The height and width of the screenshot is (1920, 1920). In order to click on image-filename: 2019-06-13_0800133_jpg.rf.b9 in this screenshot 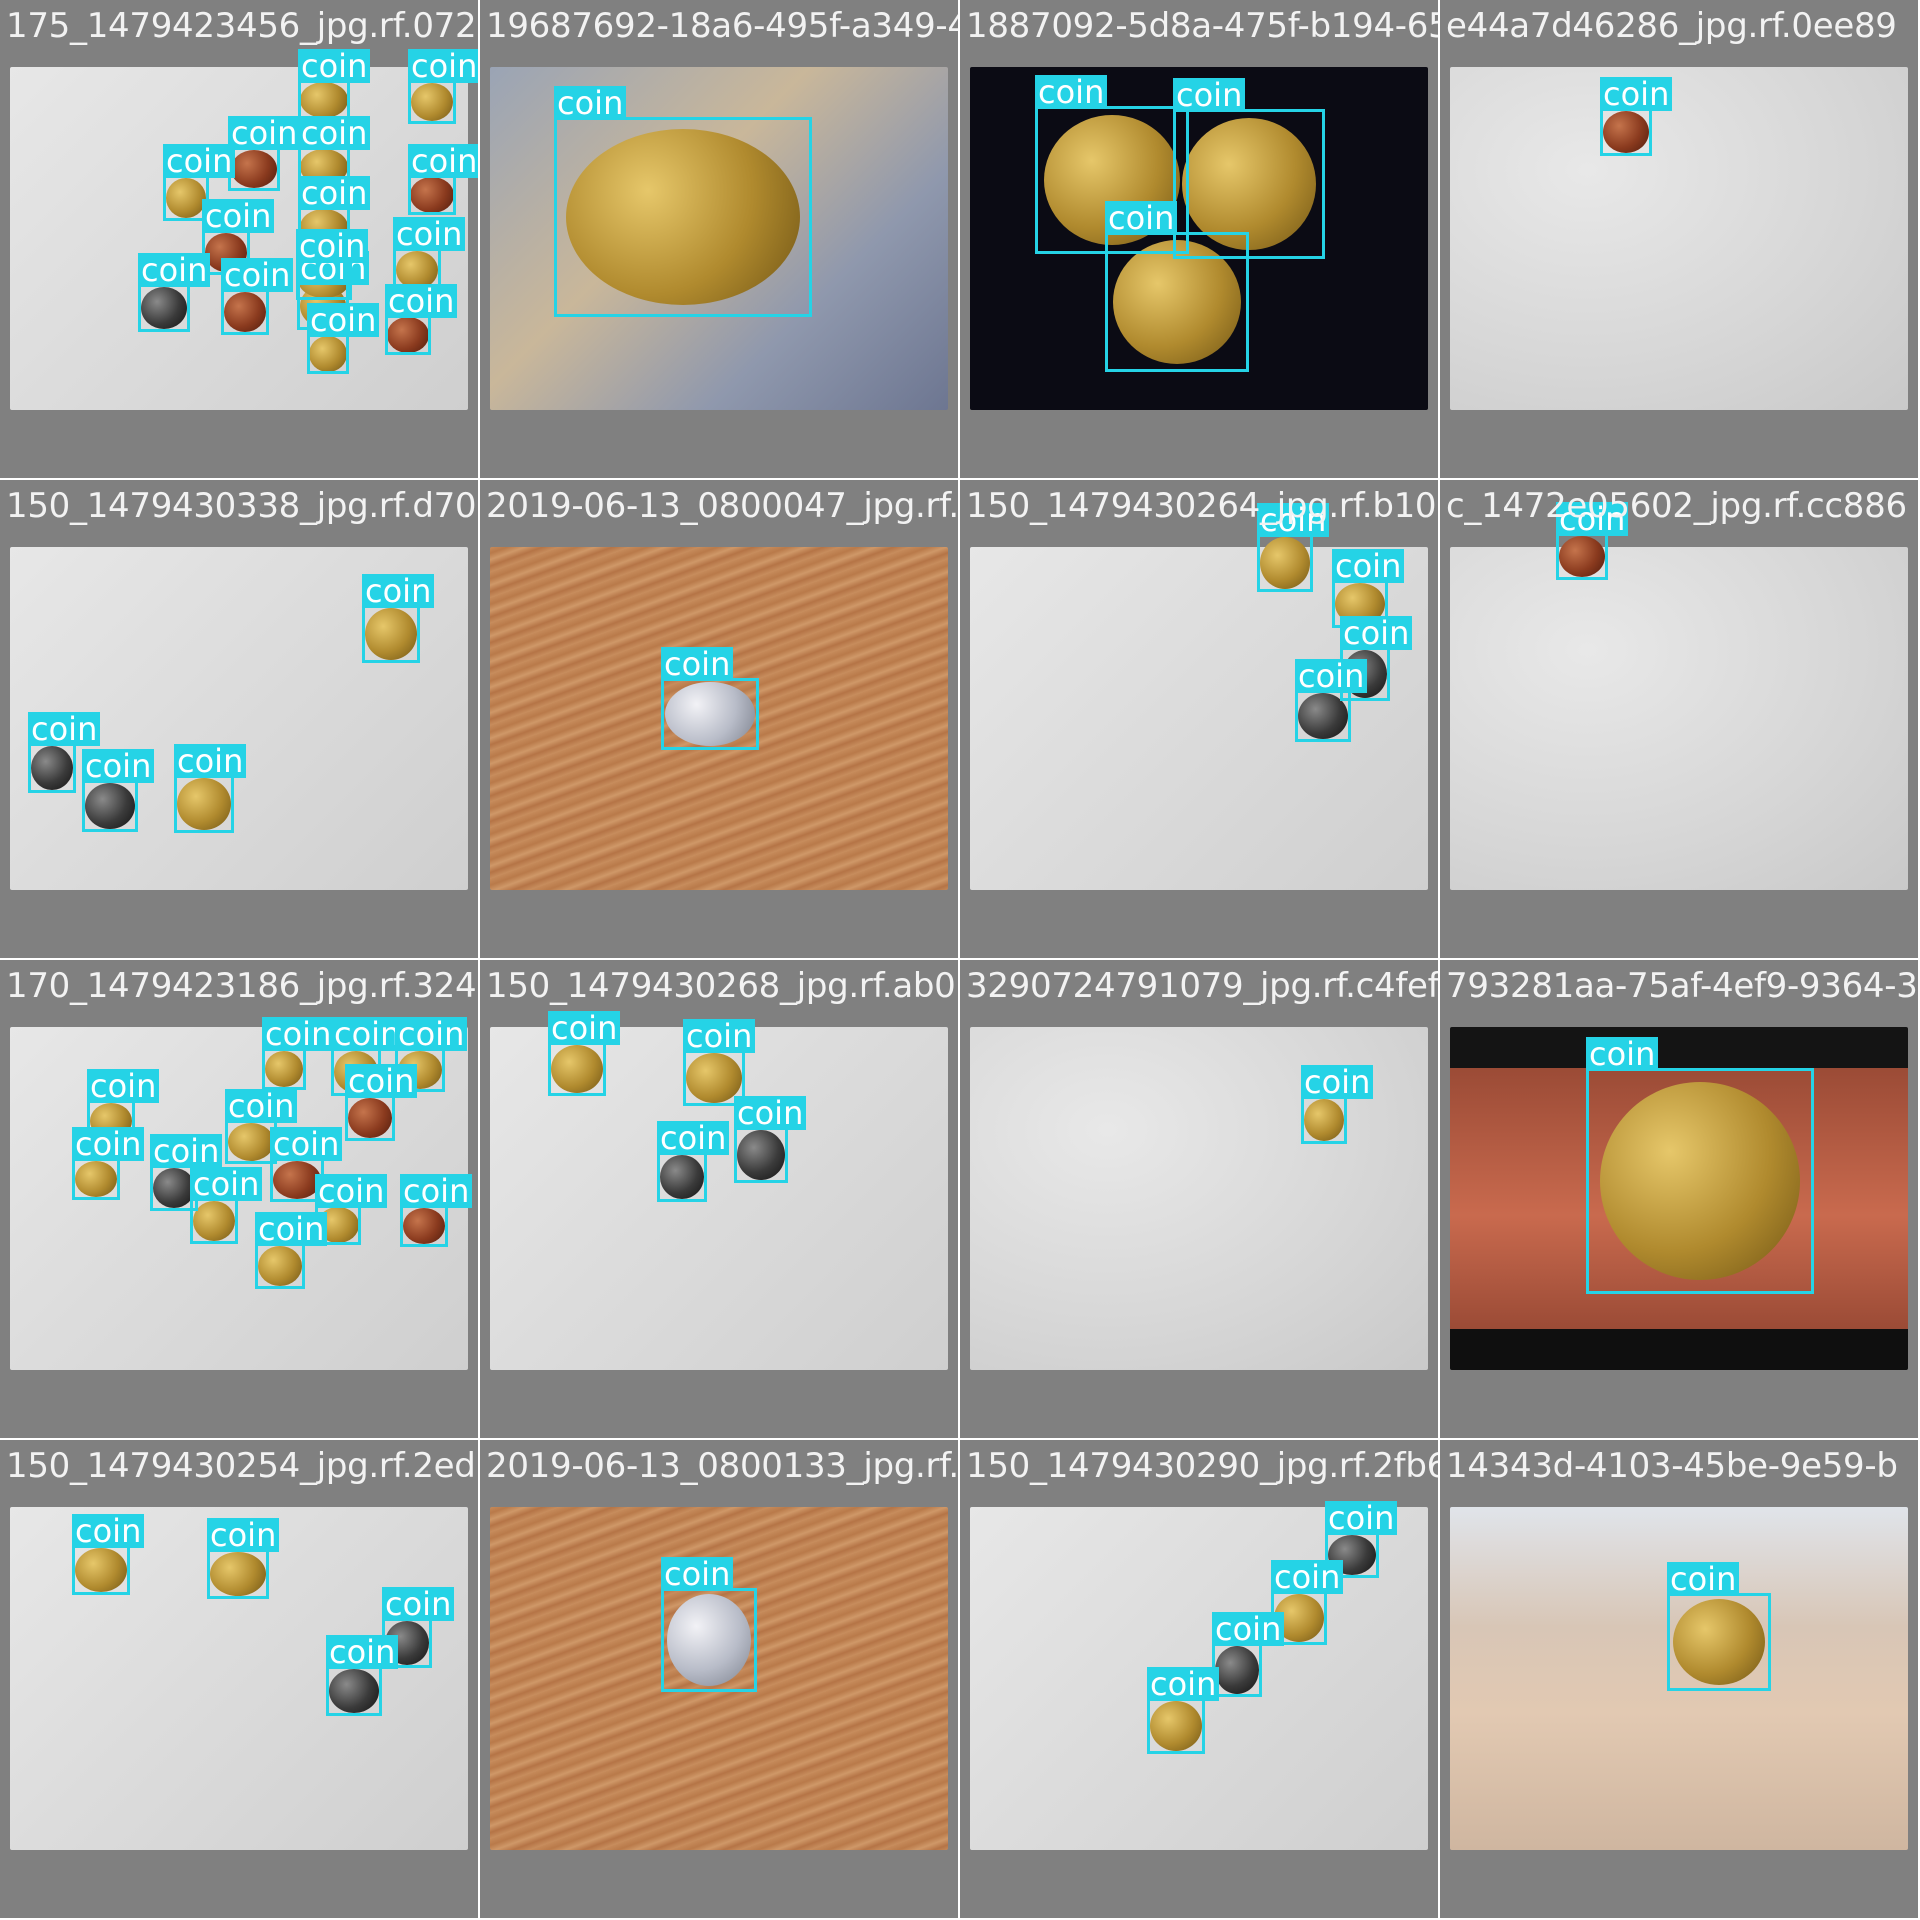, I will do `click(722, 1466)`.